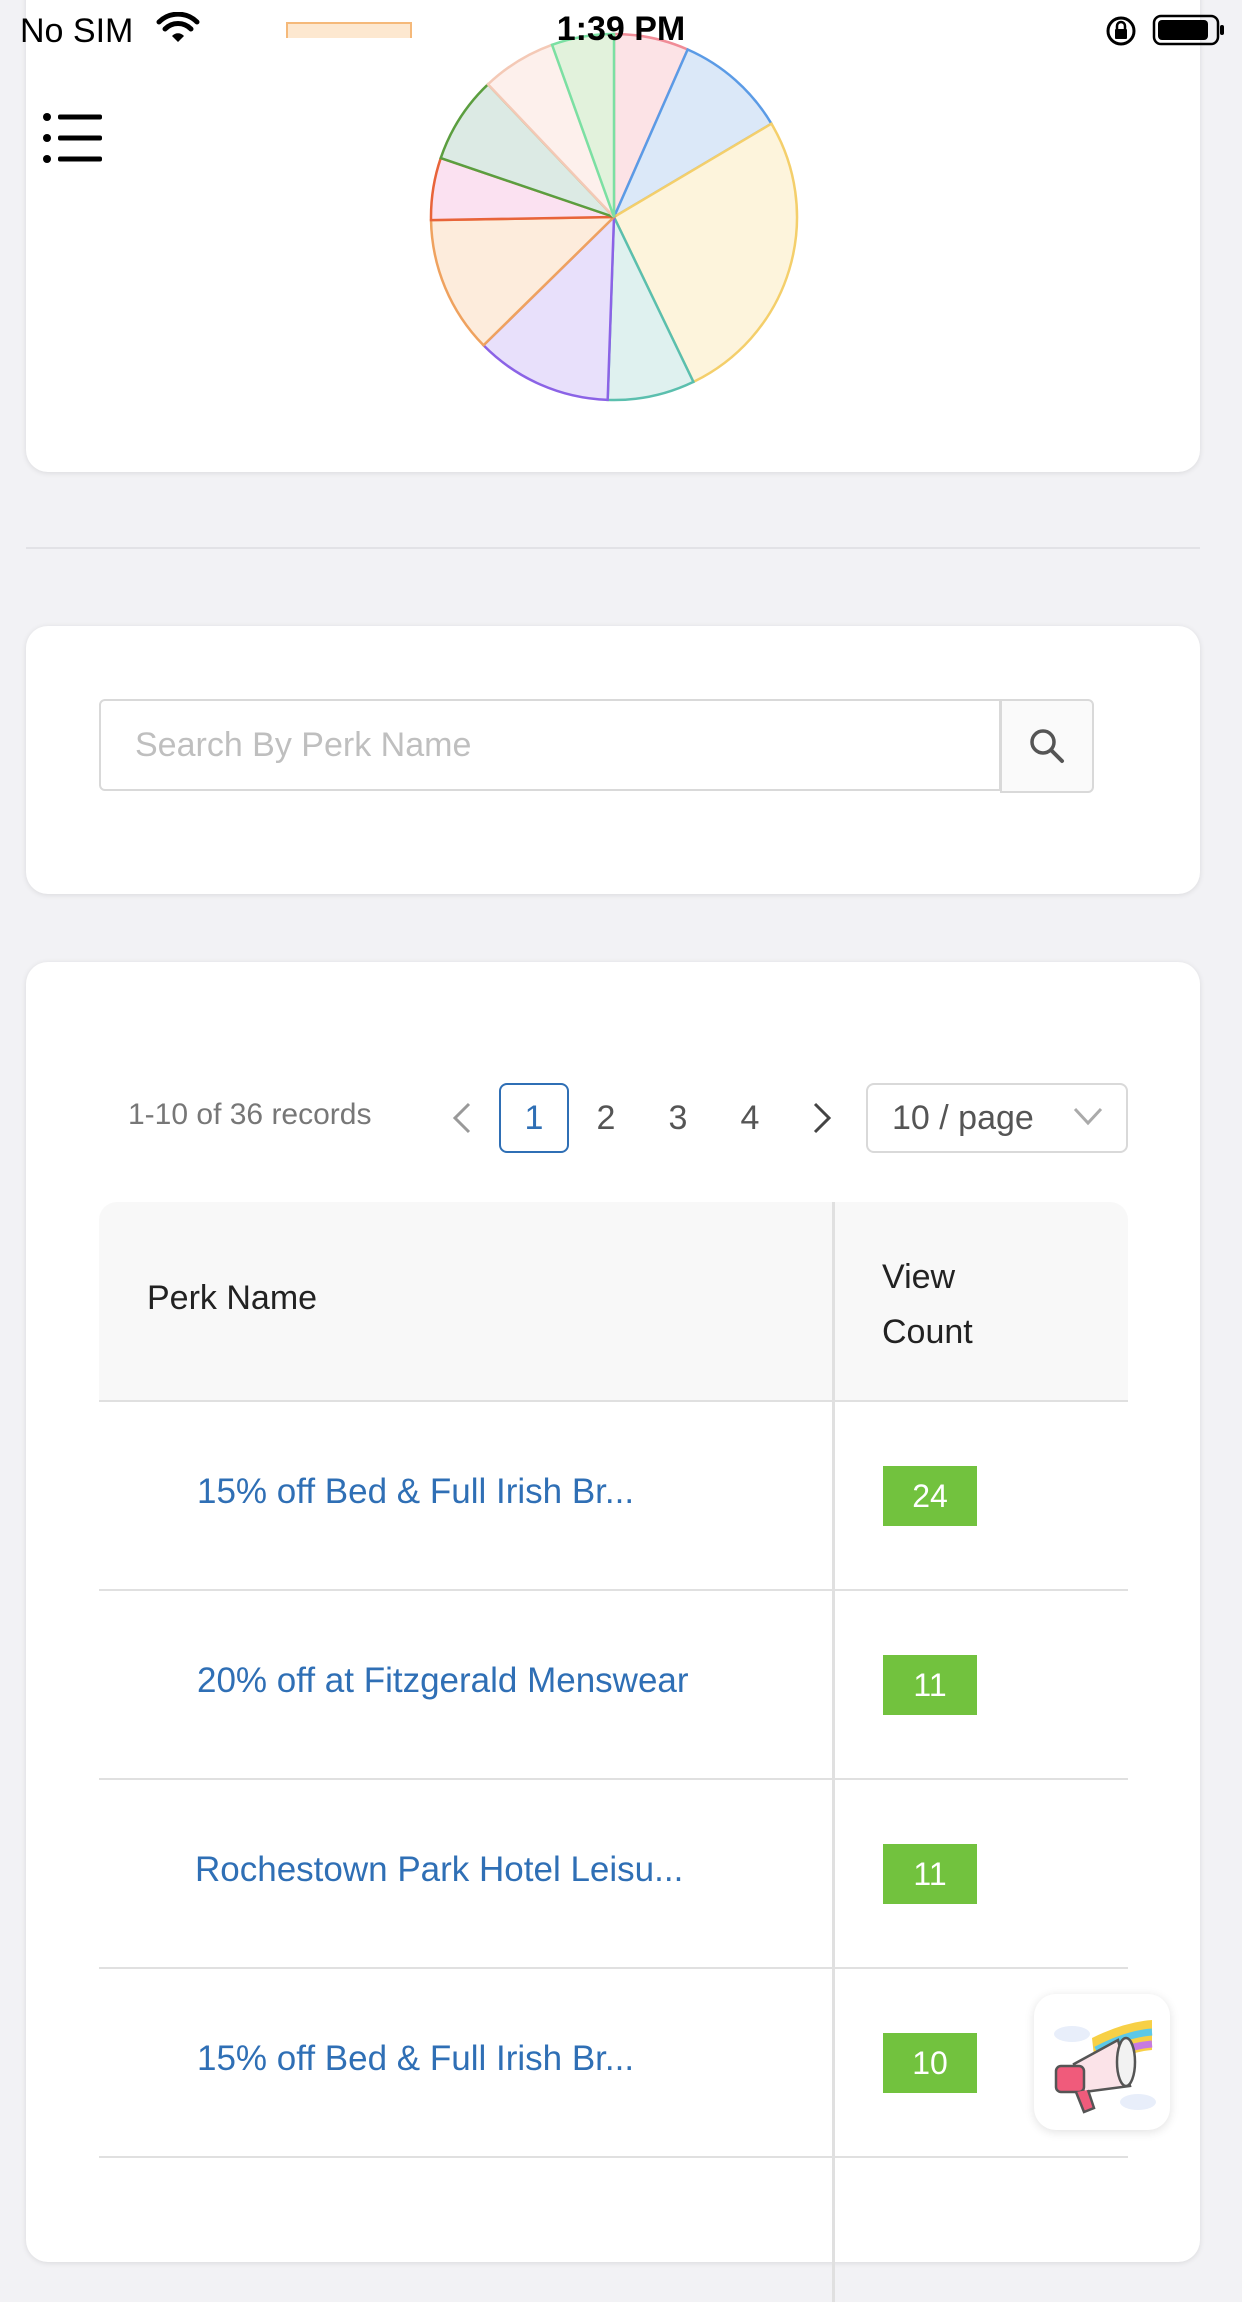 This screenshot has width=1242, height=2302. What do you see at coordinates (1088, 1116) in the screenshot?
I see `chevron-down-icon` at bounding box center [1088, 1116].